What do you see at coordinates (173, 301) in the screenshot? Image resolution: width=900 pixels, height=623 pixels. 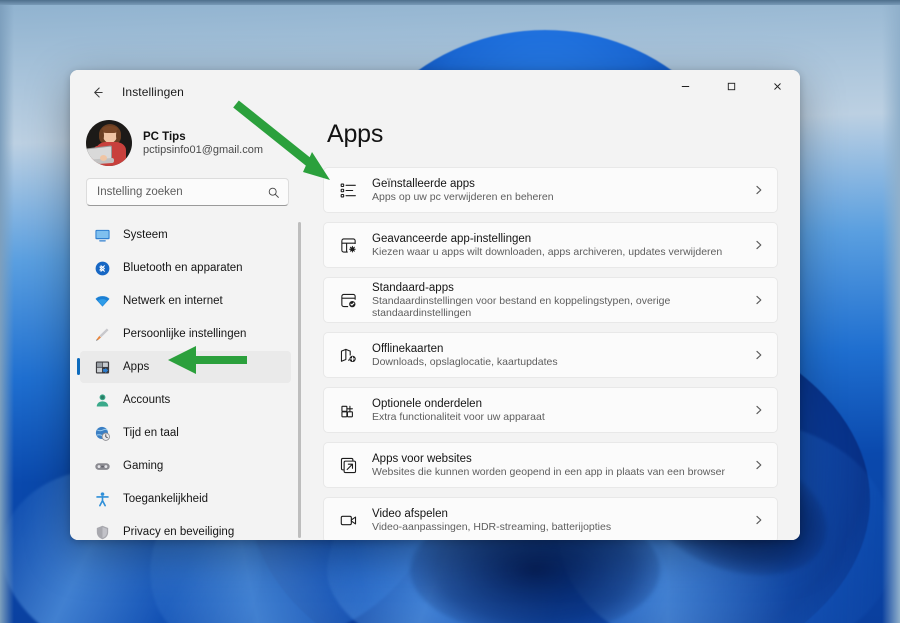 I see `sidebar-item-label: Netwerk en internet` at bounding box center [173, 301].